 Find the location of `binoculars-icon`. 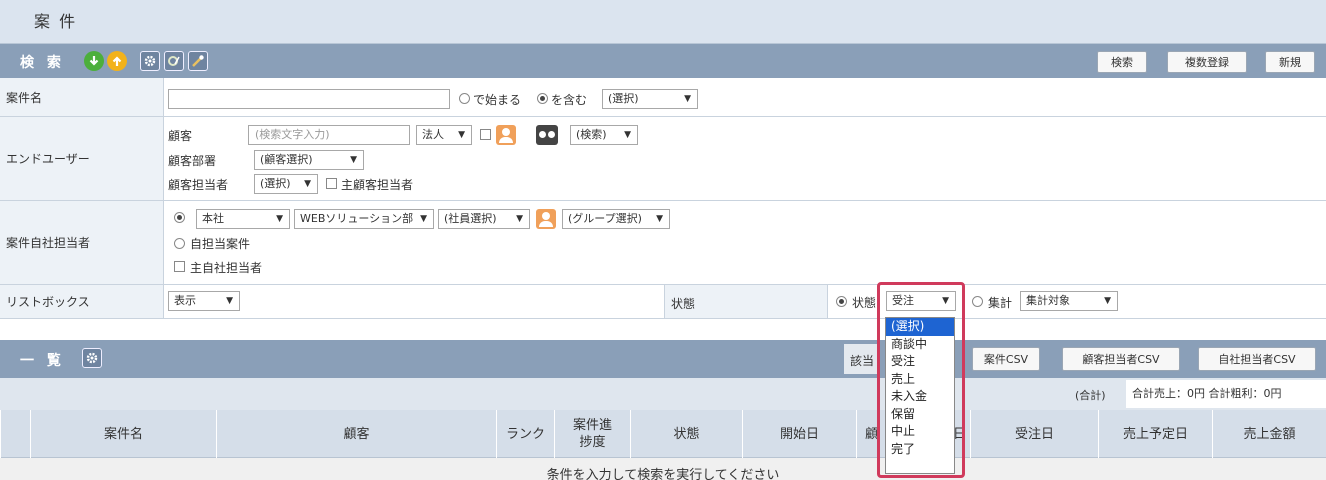

binoculars-icon is located at coordinates (547, 135).